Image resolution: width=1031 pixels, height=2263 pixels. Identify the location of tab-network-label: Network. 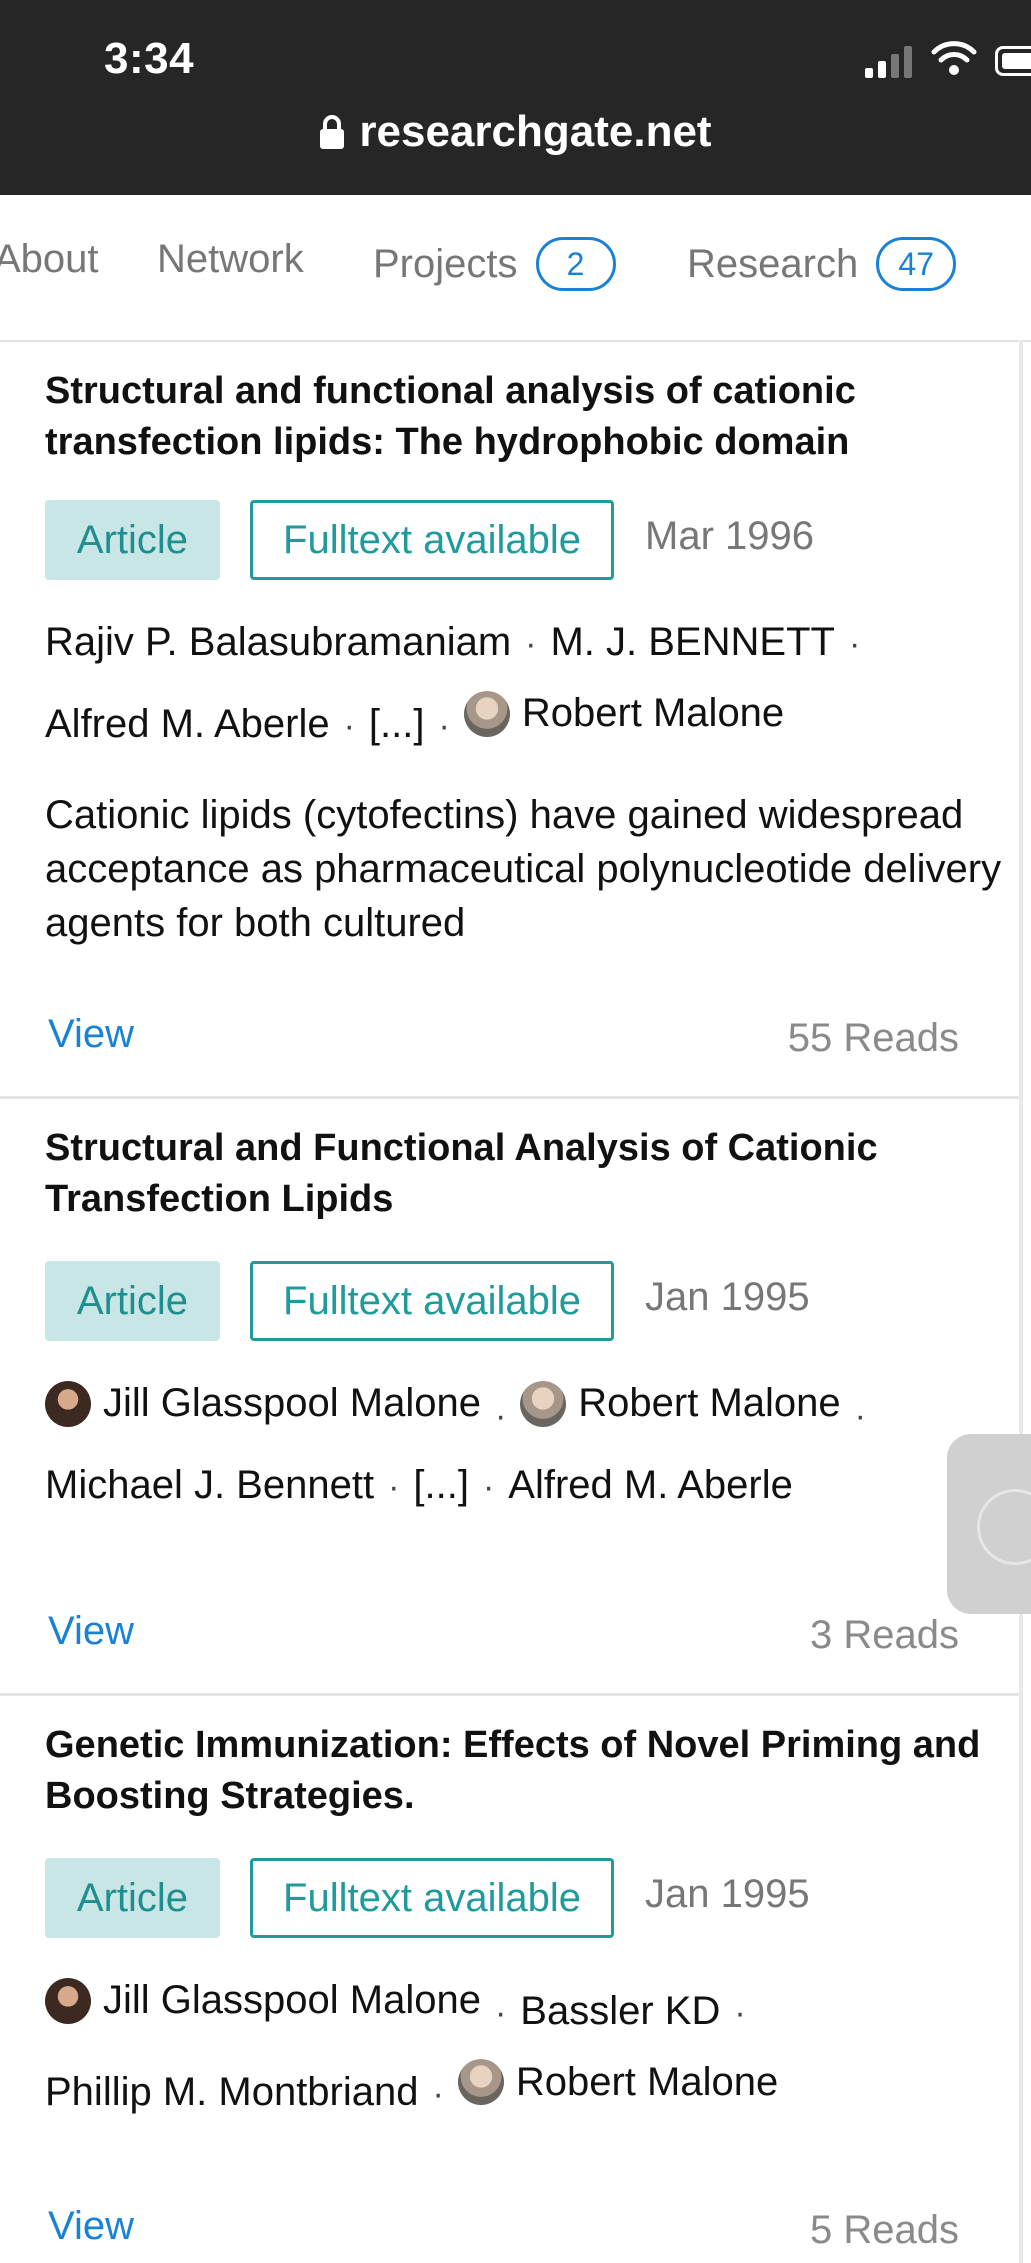
(230, 259).